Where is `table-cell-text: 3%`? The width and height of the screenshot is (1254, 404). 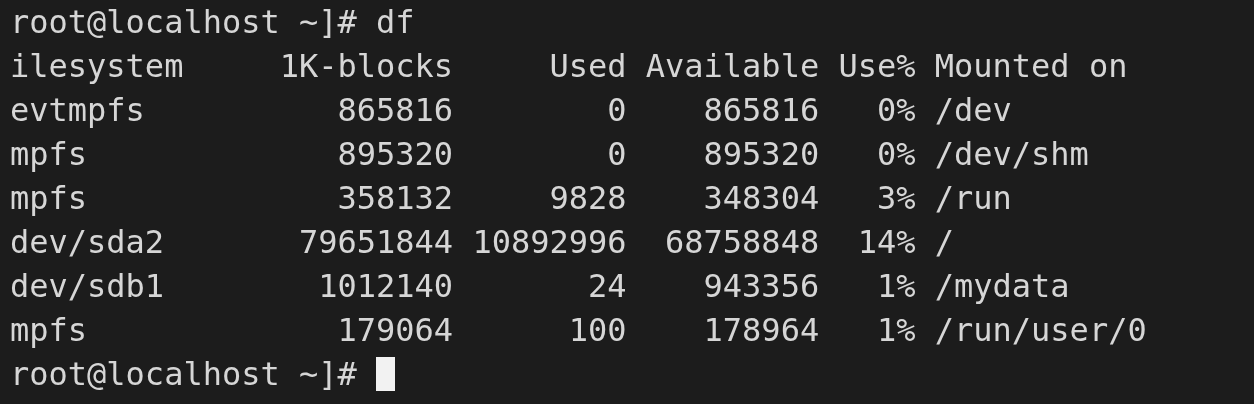
table-cell-text: 3% is located at coordinates (895, 198).